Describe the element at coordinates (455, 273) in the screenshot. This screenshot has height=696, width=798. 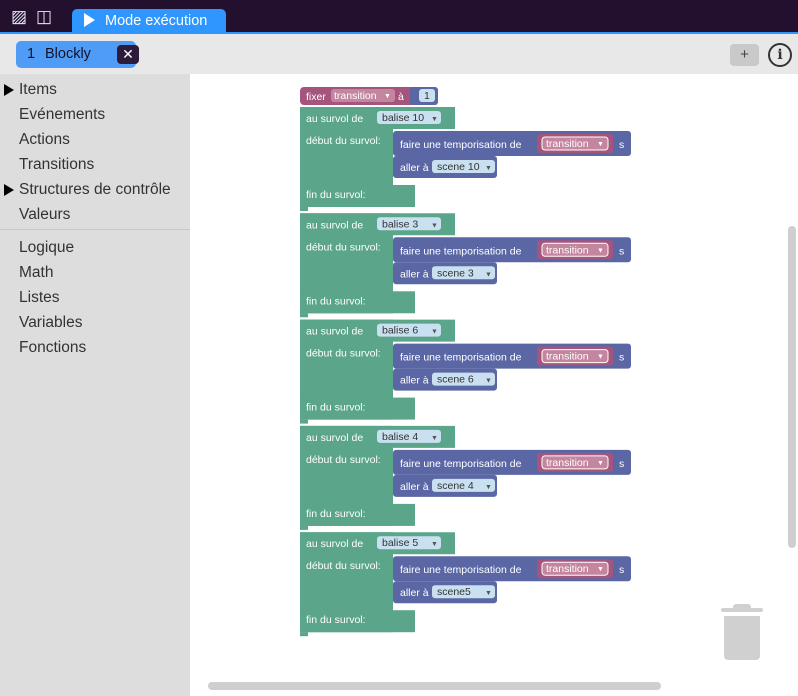
I see `scene-dropdown: scene 3` at that location.